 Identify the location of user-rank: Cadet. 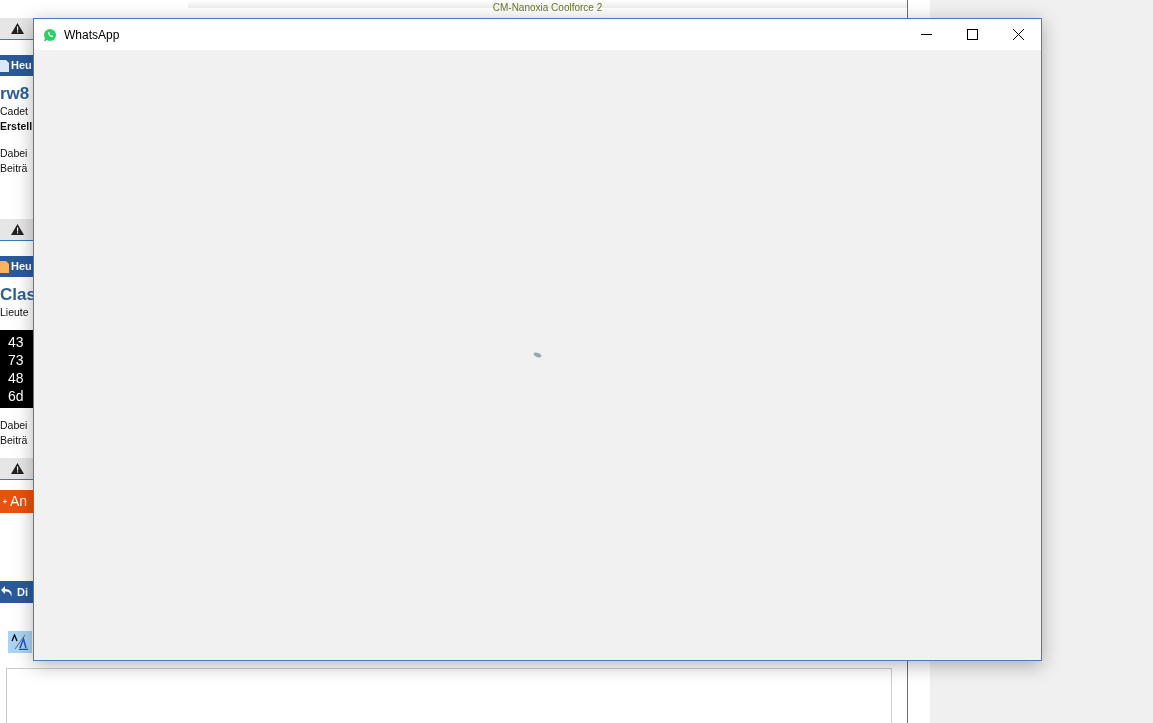
(15, 111).